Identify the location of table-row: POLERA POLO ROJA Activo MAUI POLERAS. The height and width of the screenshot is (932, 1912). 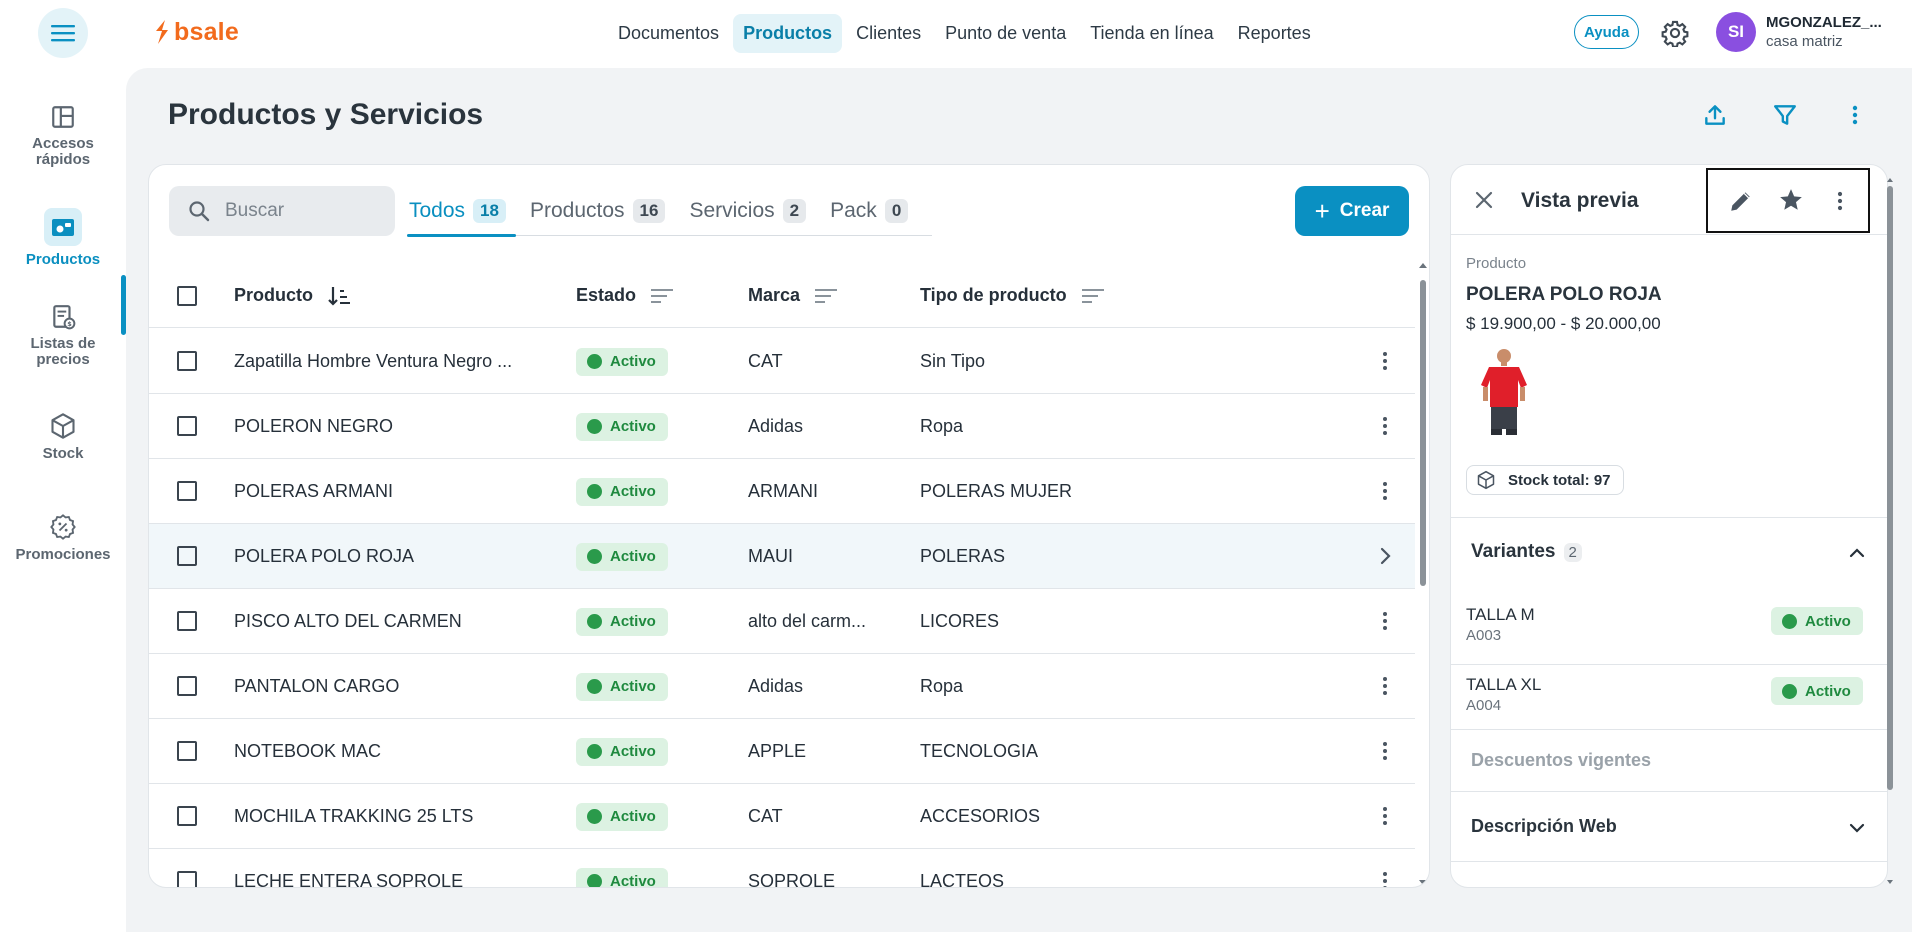
(782, 556).